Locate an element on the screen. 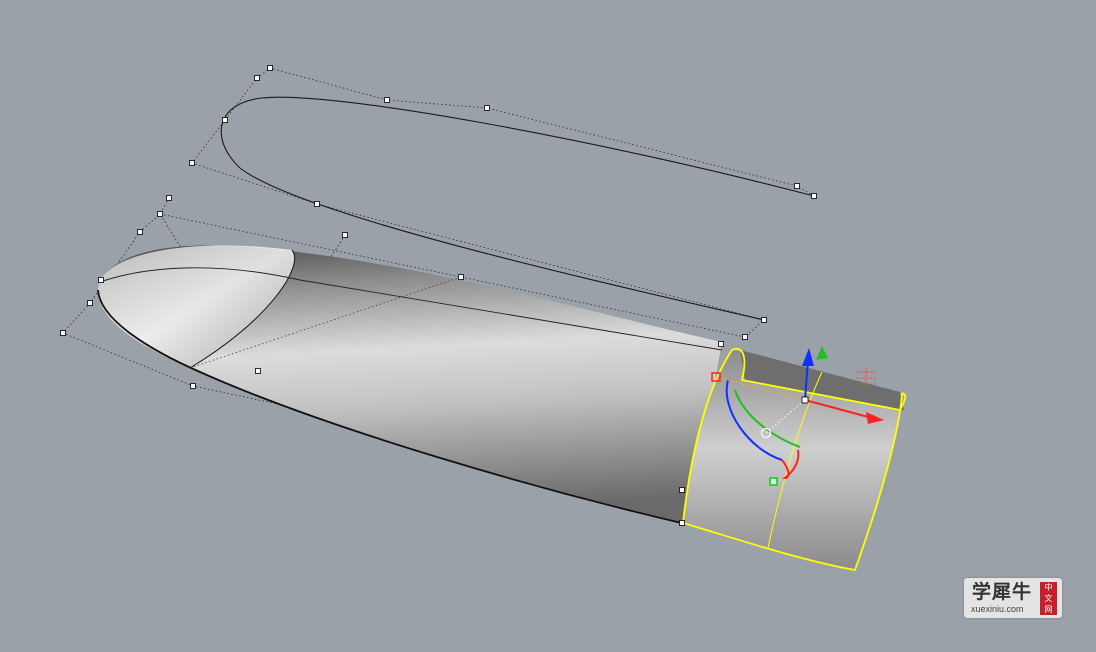 The image size is (1096, 652). watermark-url: xuexiniu.com is located at coordinates (997, 609).